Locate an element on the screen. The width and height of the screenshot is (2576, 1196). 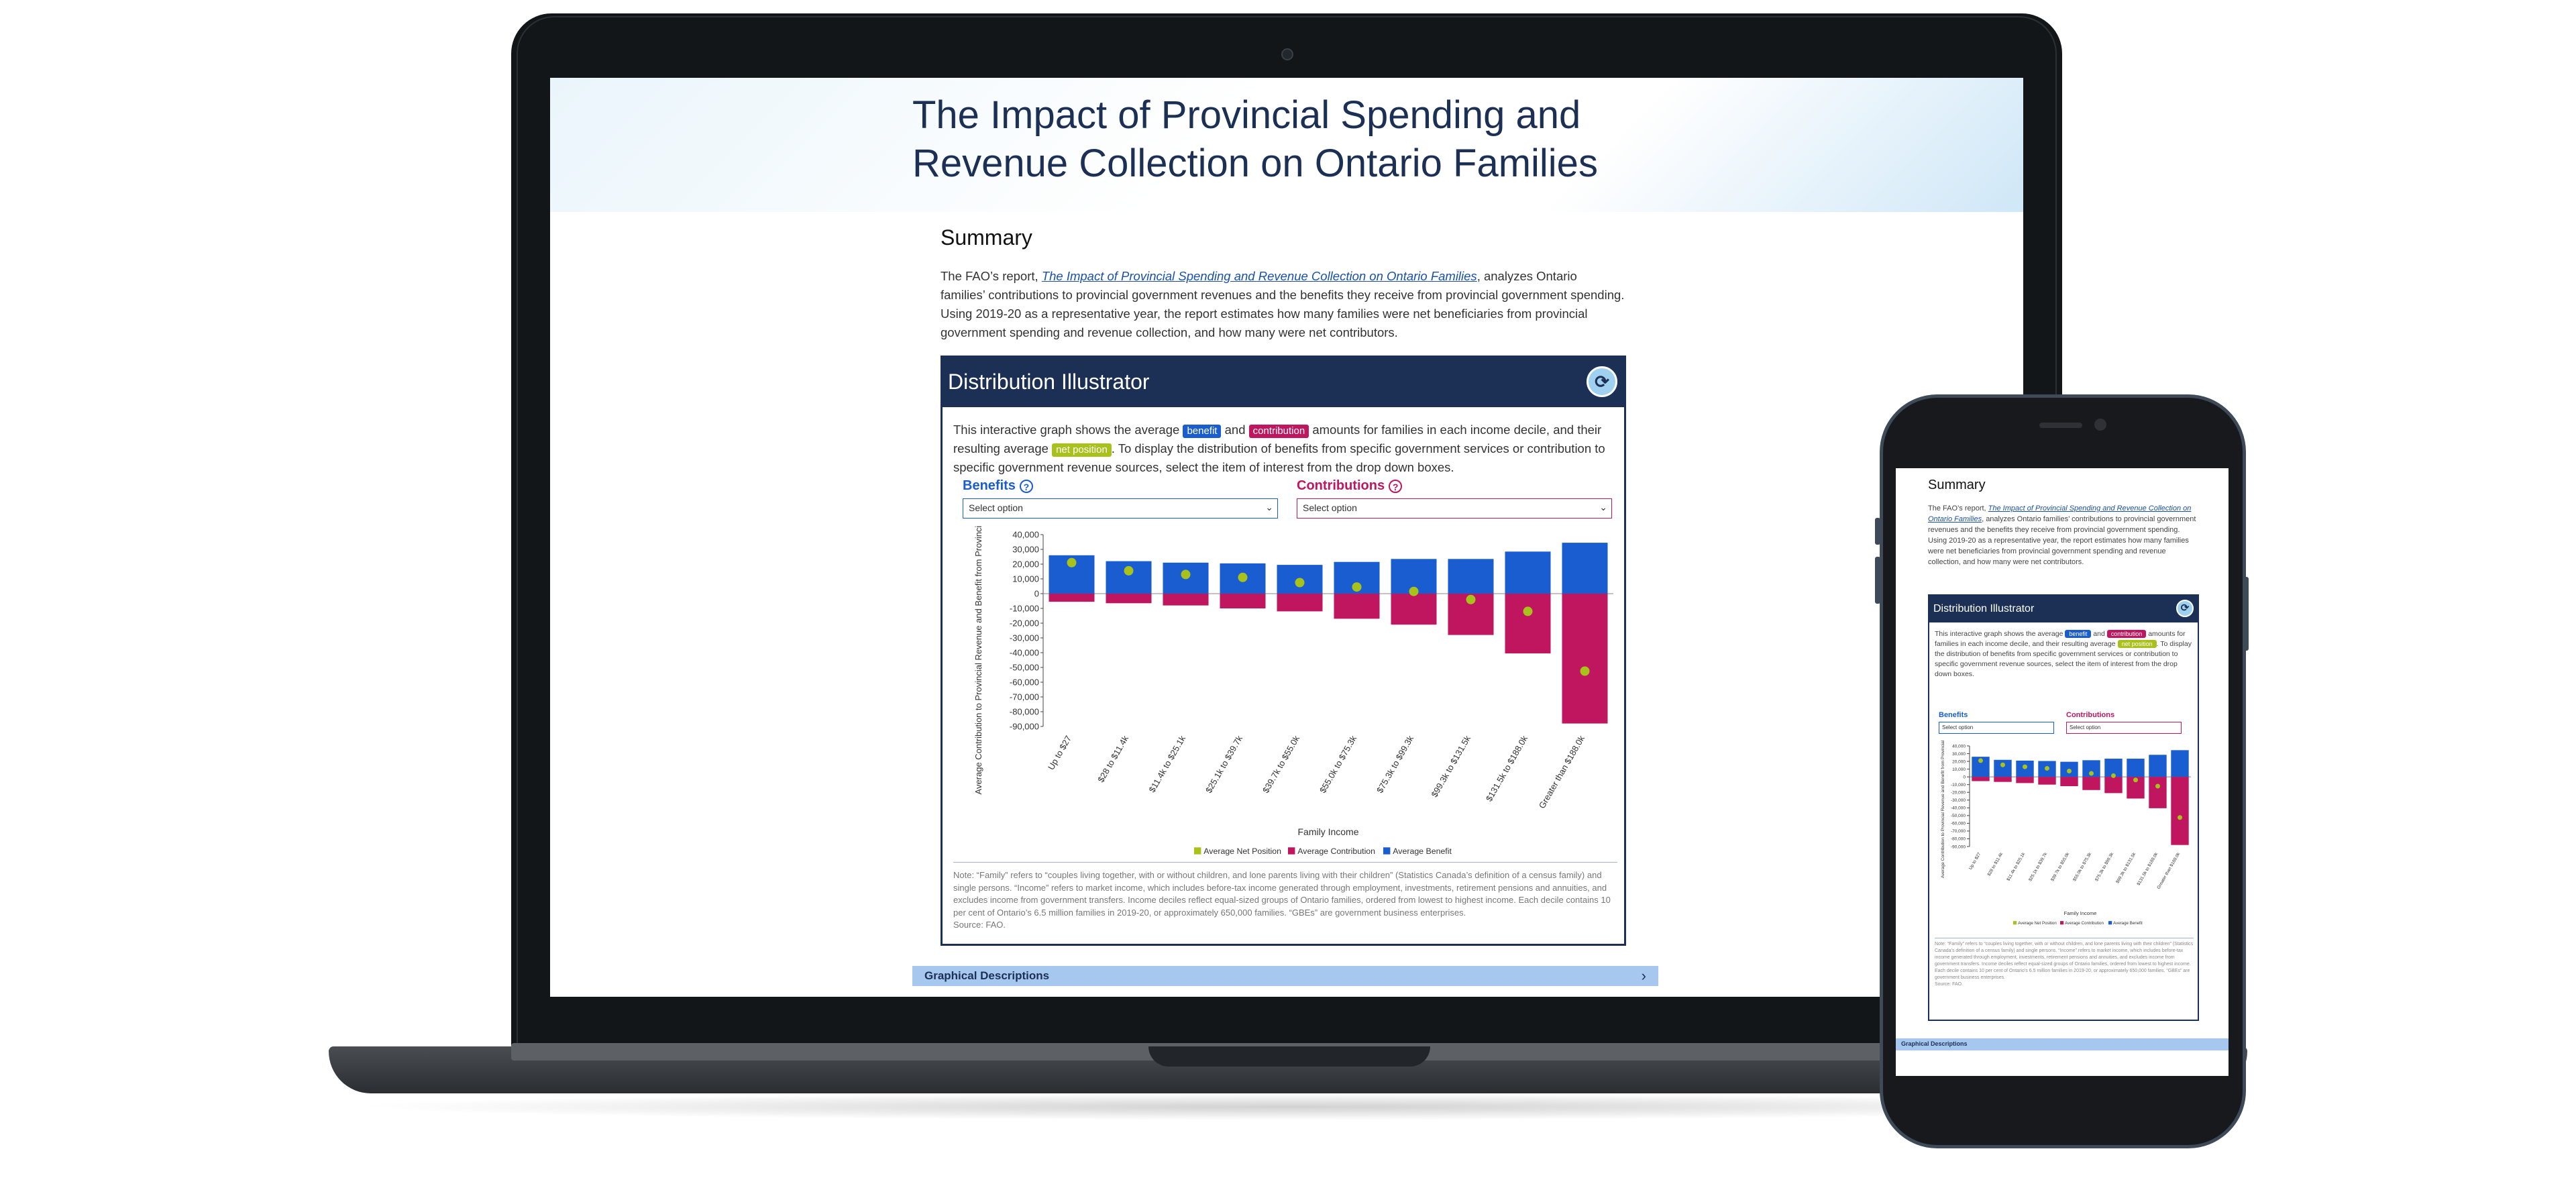
chevron-right-icon: › is located at coordinates (1643, 975).